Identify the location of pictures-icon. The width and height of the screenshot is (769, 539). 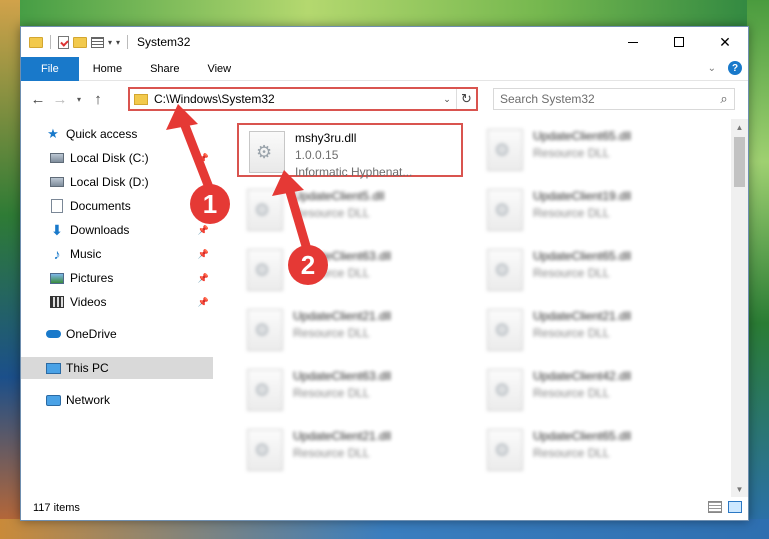
(57, 278).